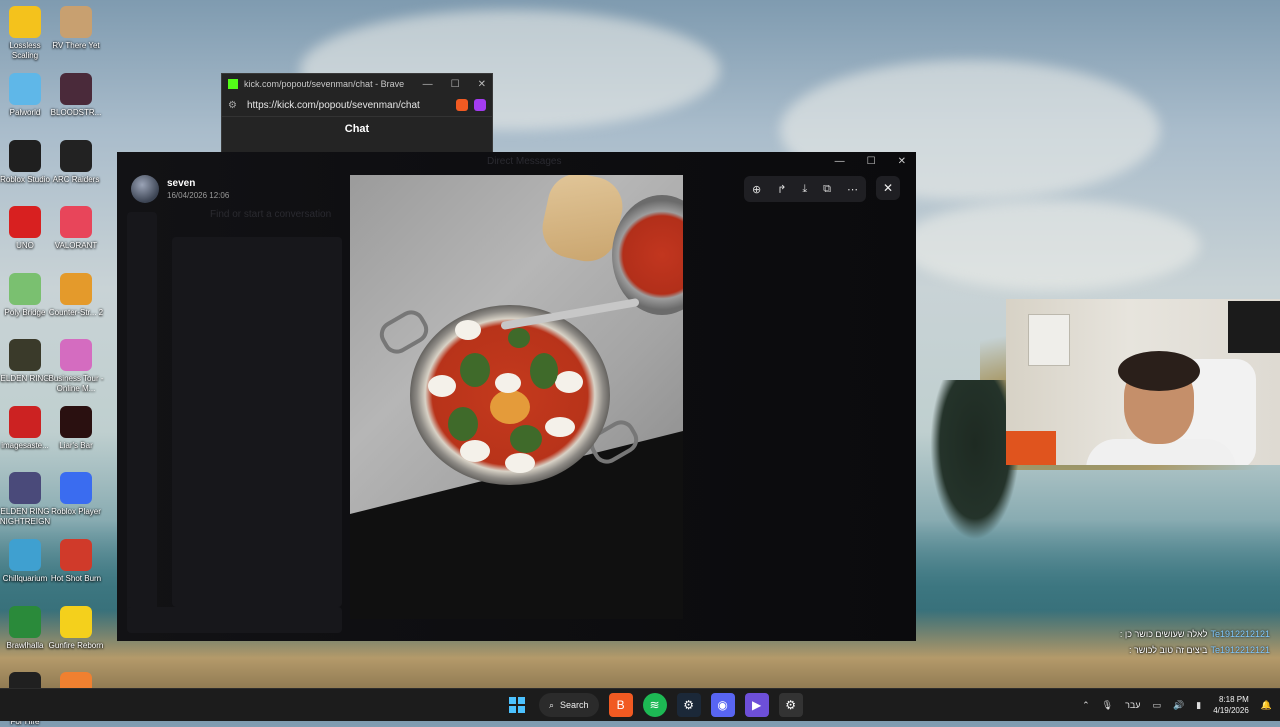  What do you see at coordinates (1266, 705) in the screenshot?
I see `notifications-icon: 🔔` at bounding box center [1266, 705].